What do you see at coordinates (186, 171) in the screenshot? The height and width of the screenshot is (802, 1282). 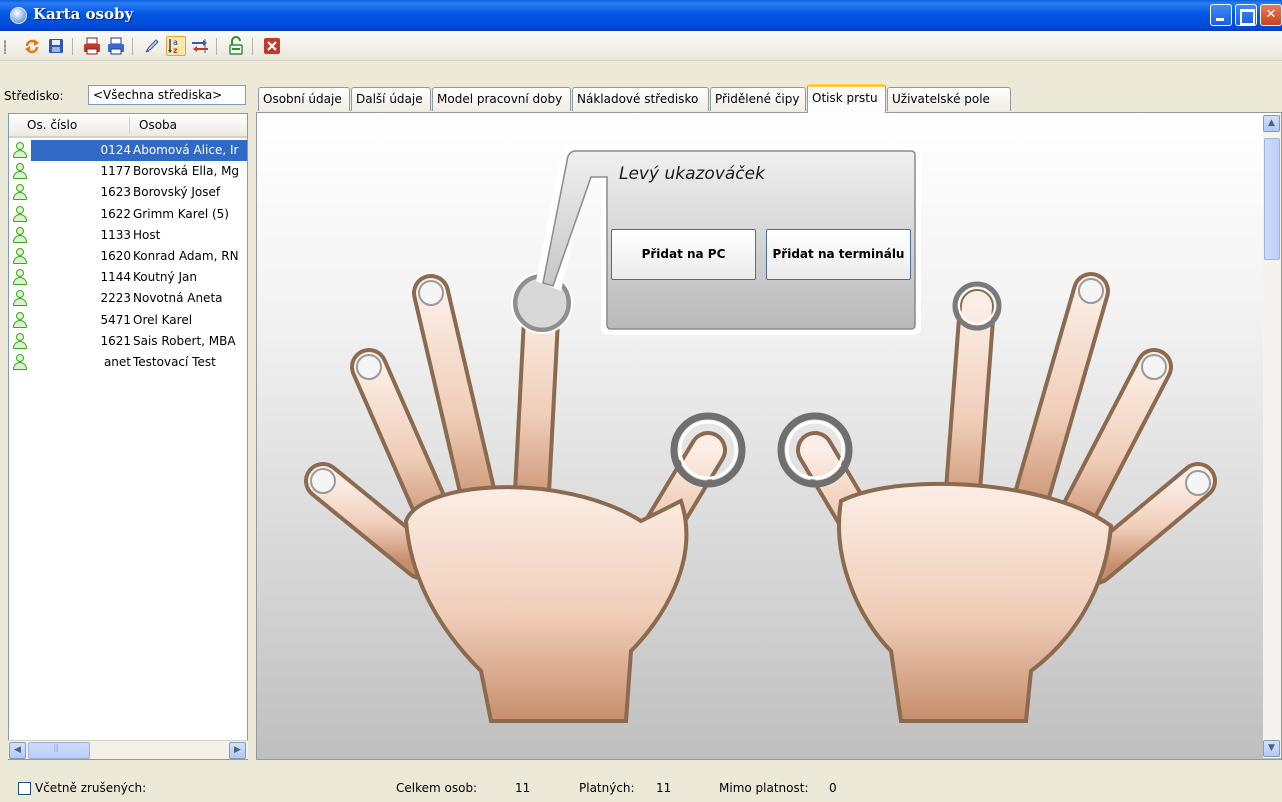 I see `person-name: Borovská Ella, Mg` at bounding box center [186, 171].